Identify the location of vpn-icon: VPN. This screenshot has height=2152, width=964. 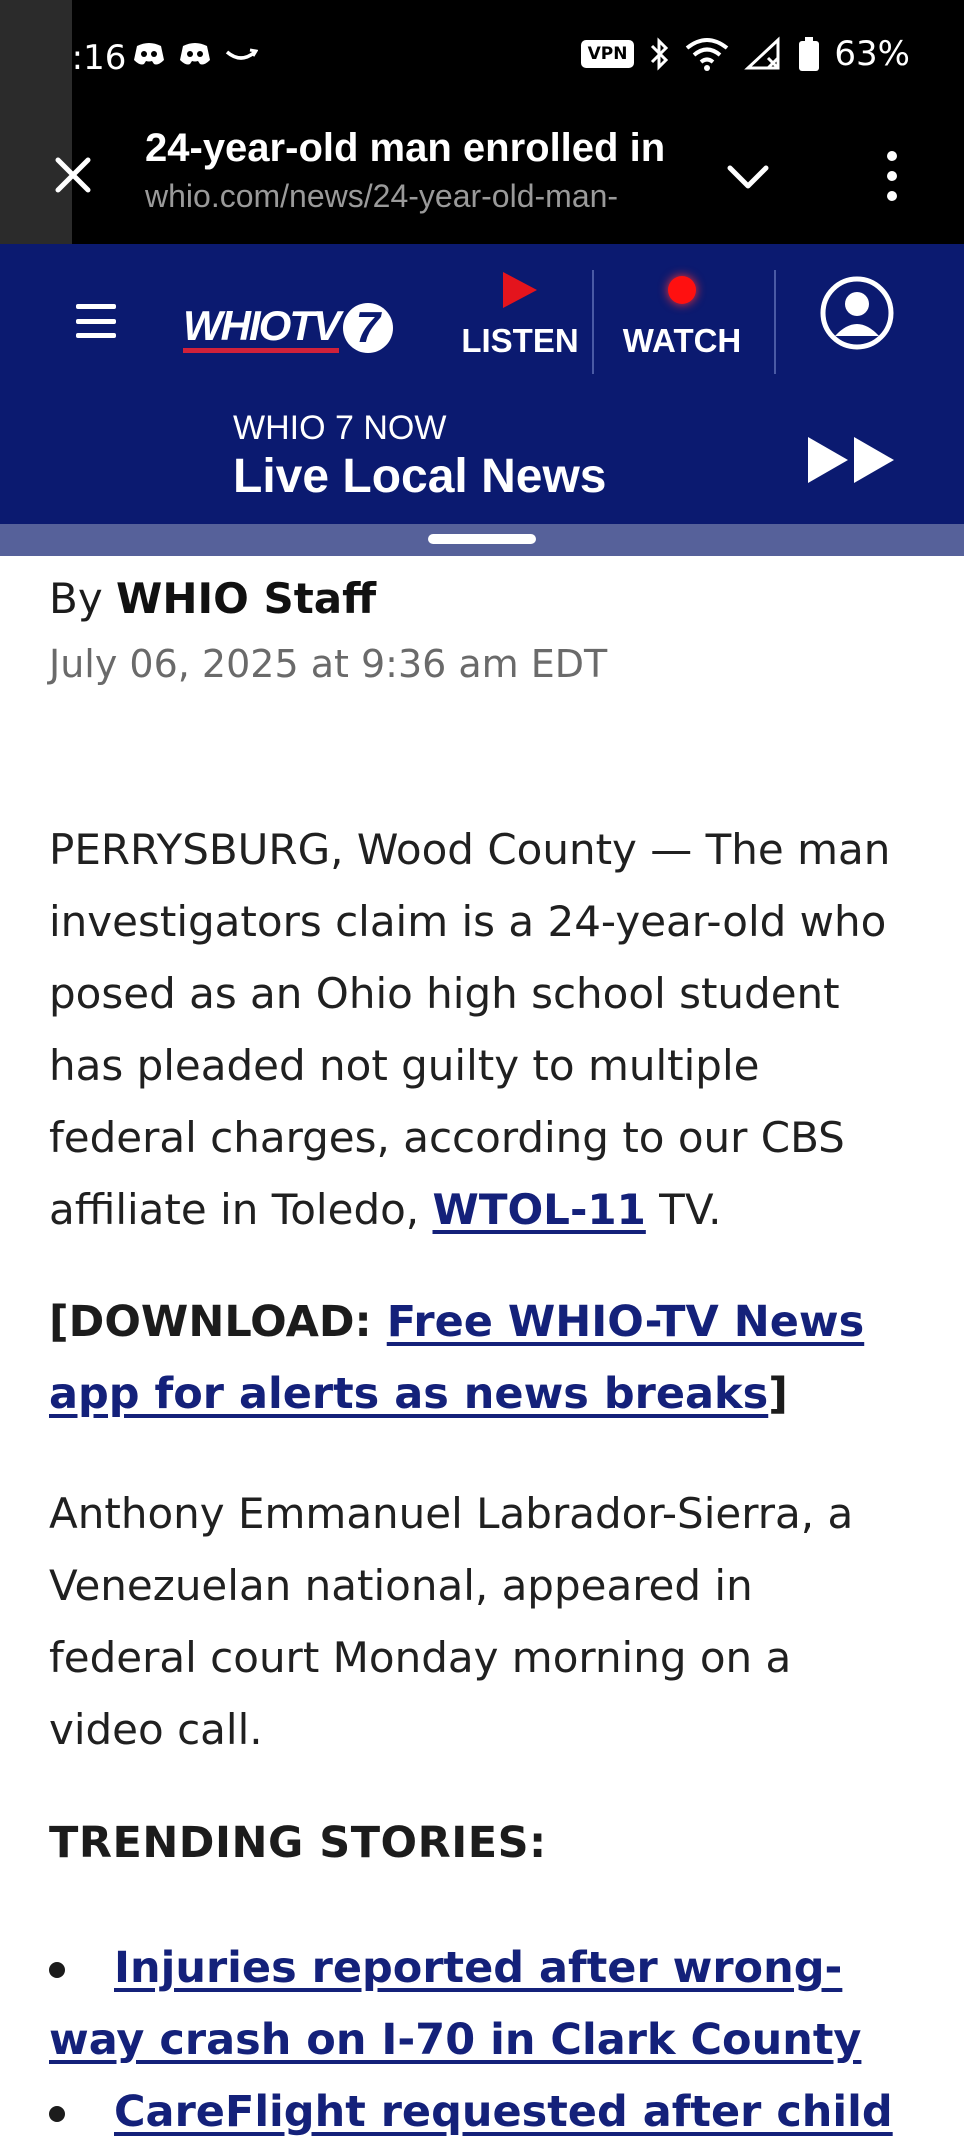
(607, 54).